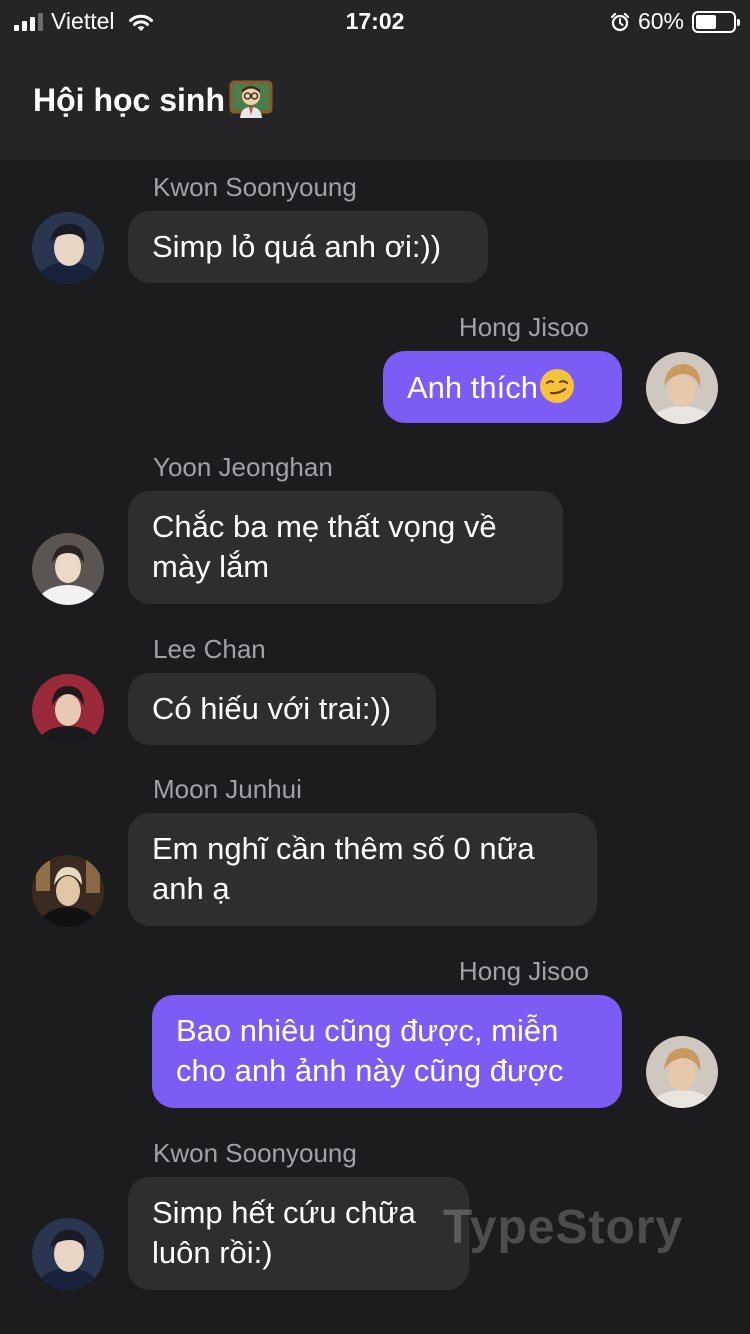 Image resolution: width=750 pixels, height=1334 pixels. I want to click on chat-title-text: Hội học sinh, so click(129, 99).